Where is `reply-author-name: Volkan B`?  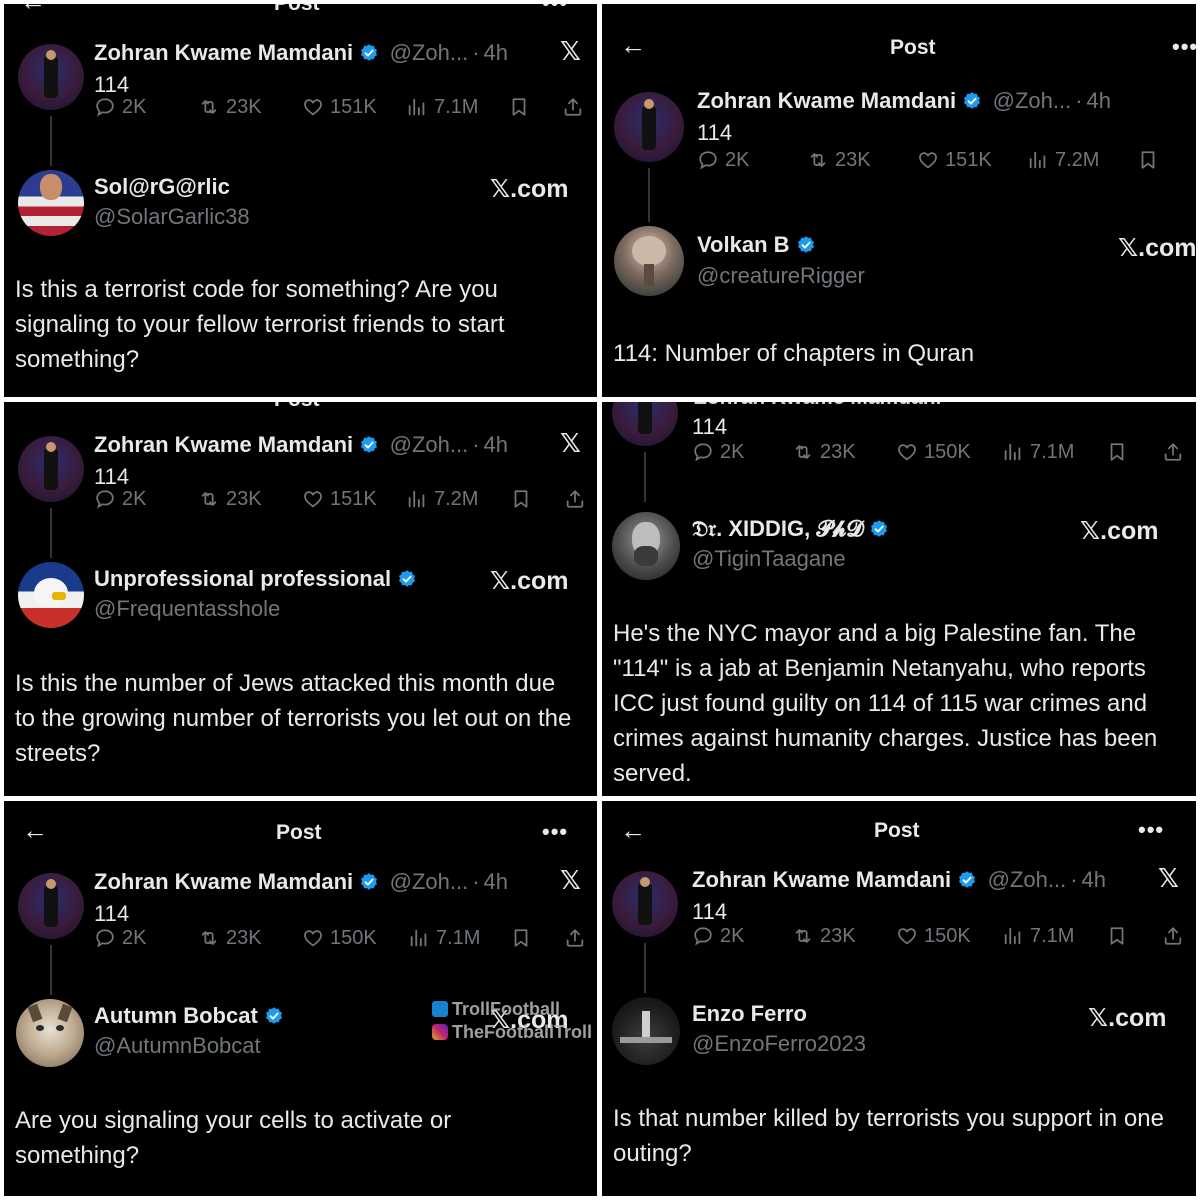 reply-author-name: Volkan B is located at coordinates (743, 244).